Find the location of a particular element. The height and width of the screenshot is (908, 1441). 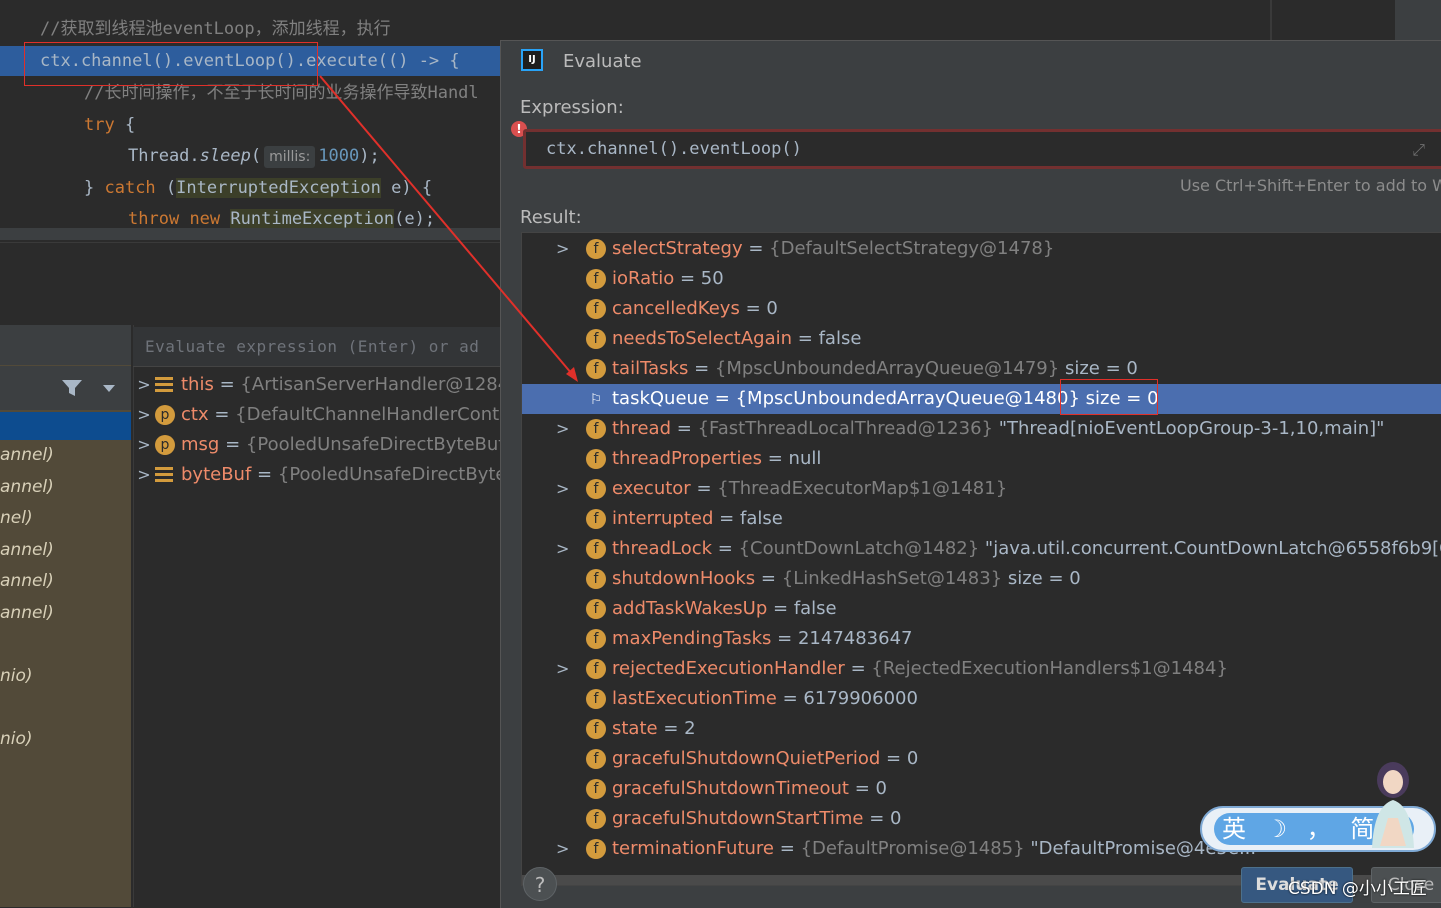

variable-row: > this = {ArtisanServerHandler@1284 is located at coordinates (316, 385).